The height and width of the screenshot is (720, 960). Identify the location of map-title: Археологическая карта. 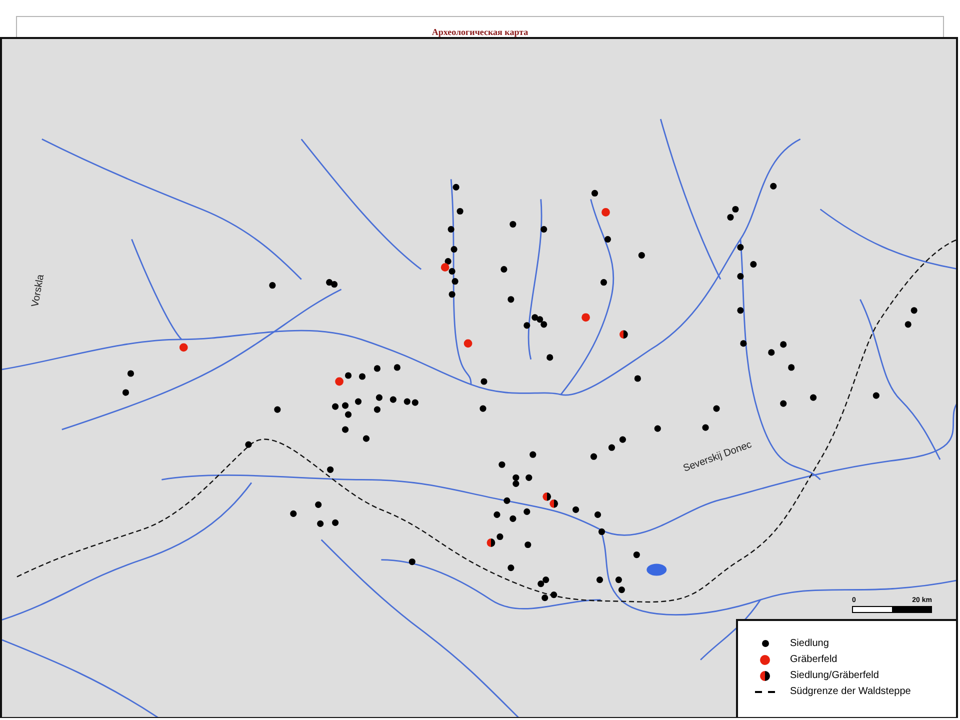
(480, 32).